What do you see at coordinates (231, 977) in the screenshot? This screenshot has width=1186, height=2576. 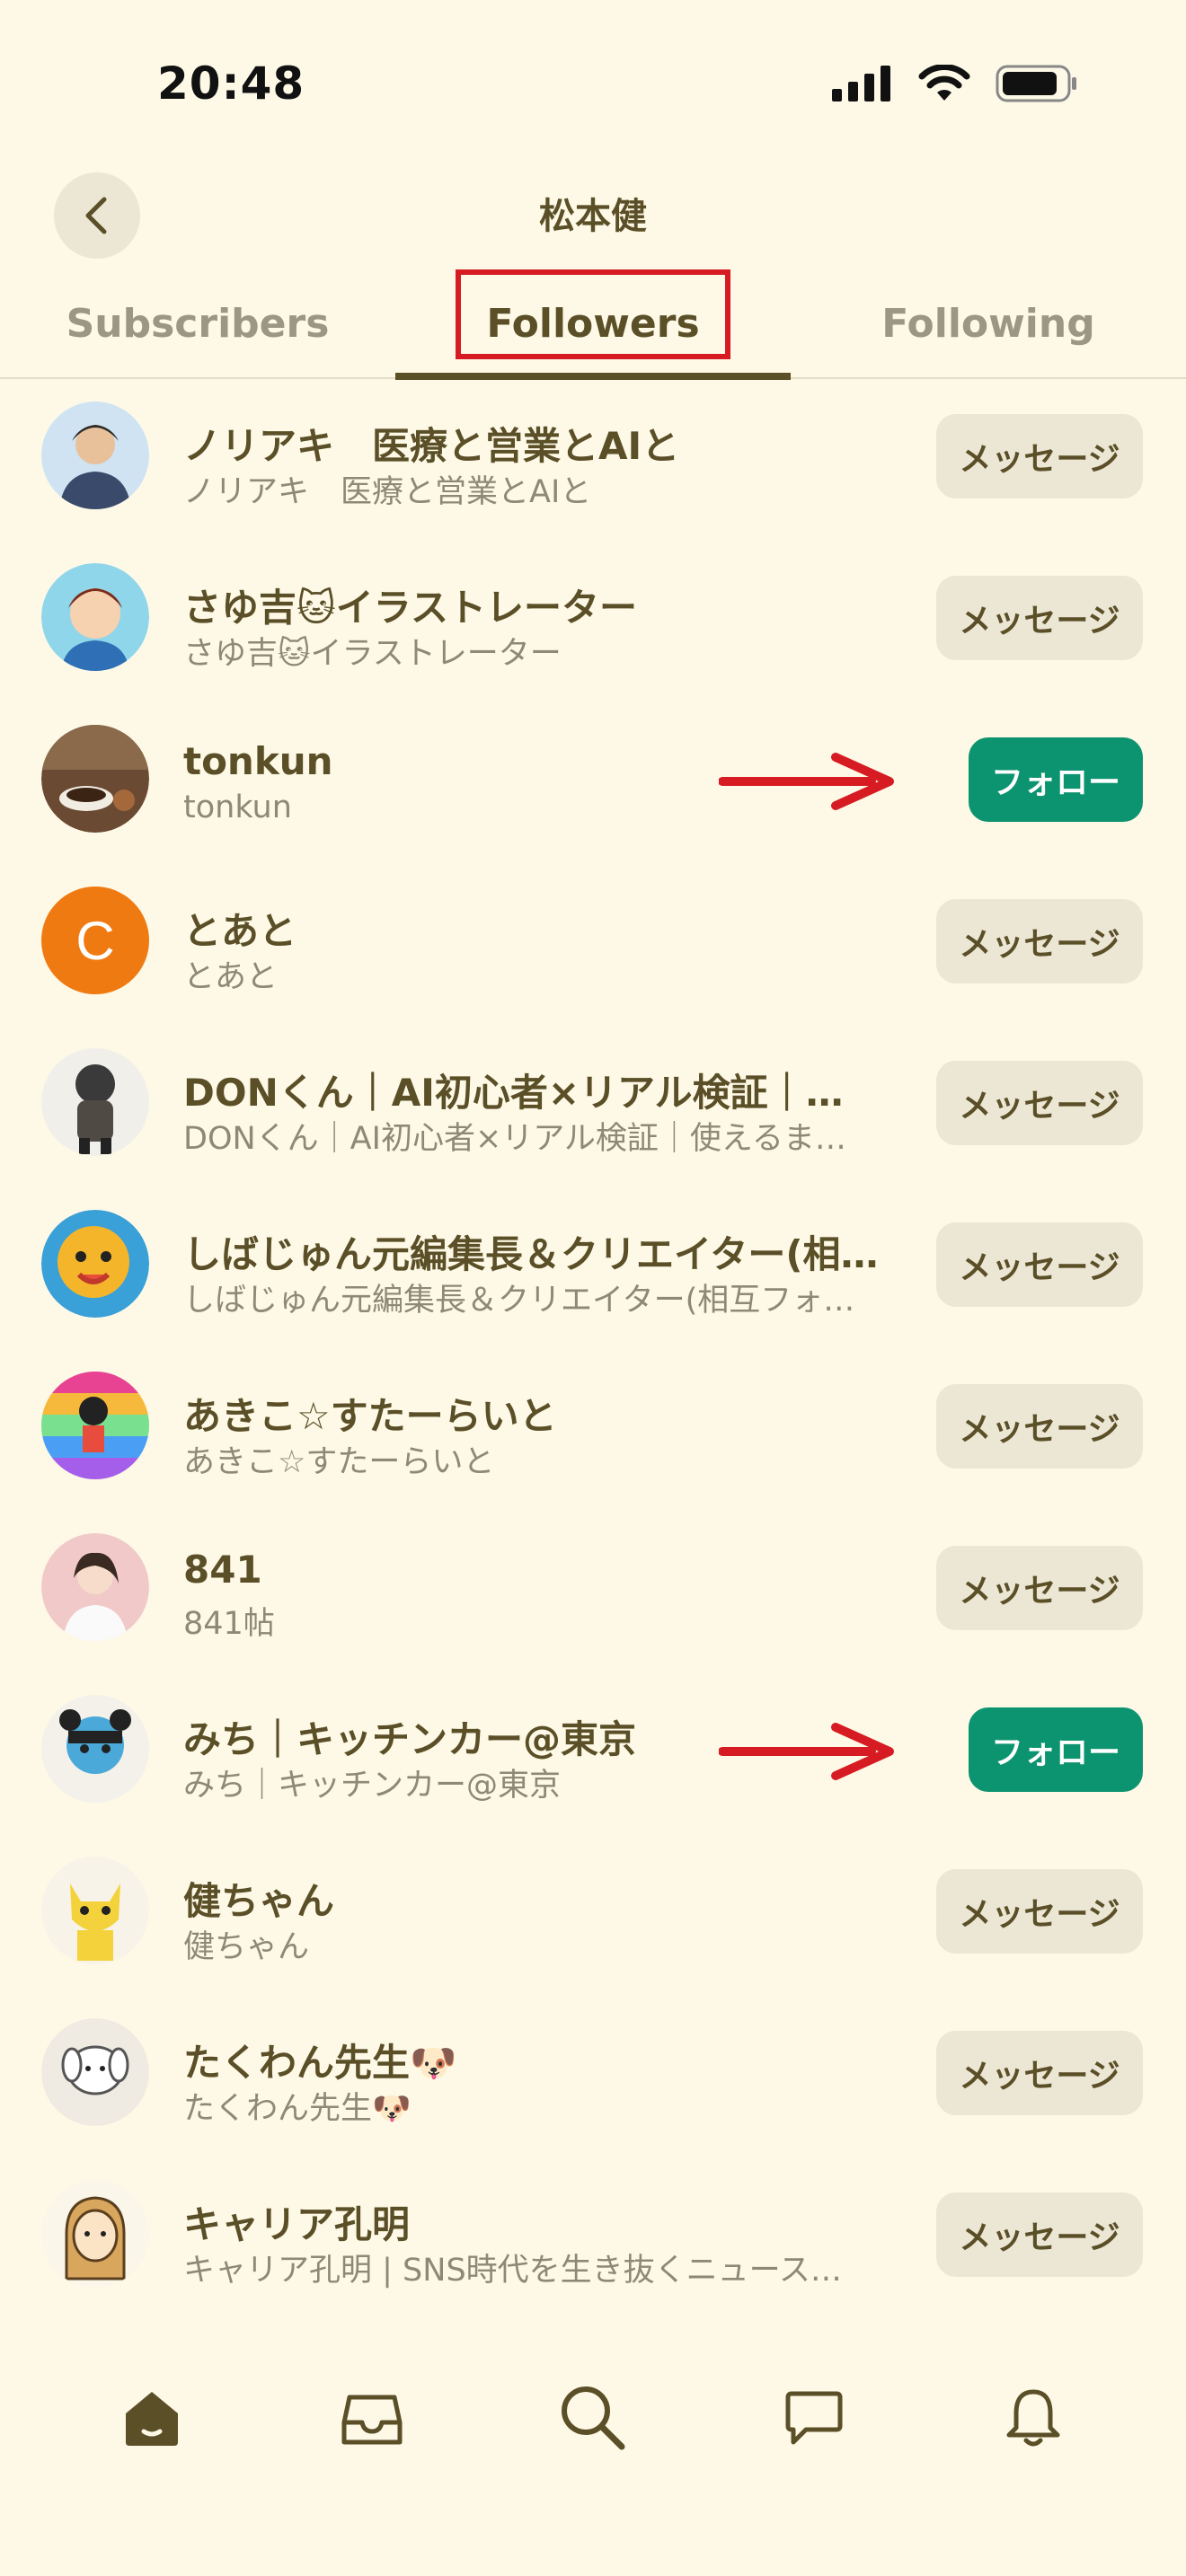 I see `follower-subtitle: とあと` at bounding box center [231, 977].